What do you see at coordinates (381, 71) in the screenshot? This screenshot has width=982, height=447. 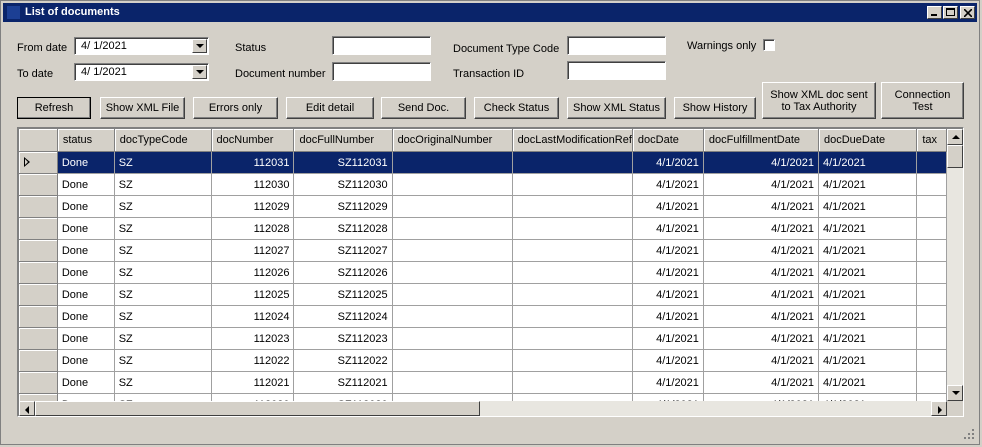 I see `document-number-input` at bounding box center [381, 71].